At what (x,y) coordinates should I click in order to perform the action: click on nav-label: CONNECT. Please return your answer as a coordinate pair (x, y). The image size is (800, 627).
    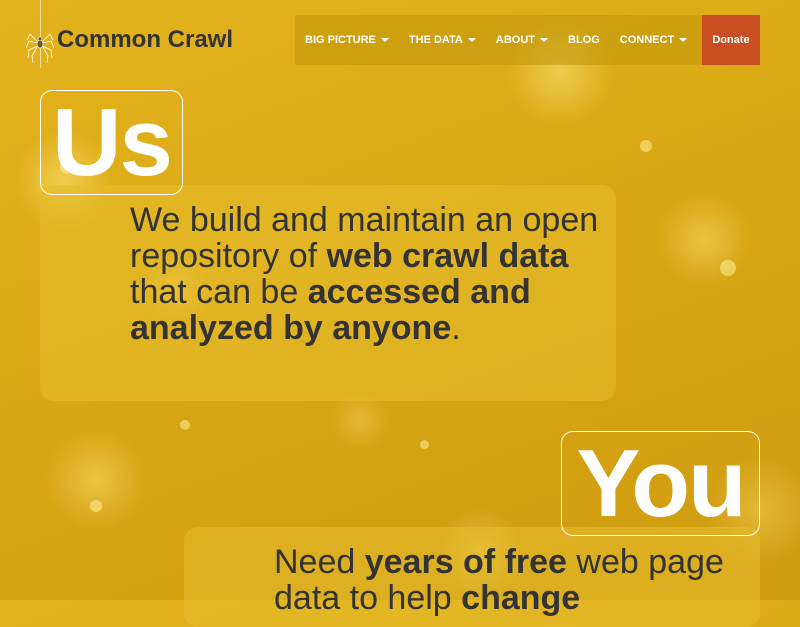
    Looking at the image, I should click on (647, 40).